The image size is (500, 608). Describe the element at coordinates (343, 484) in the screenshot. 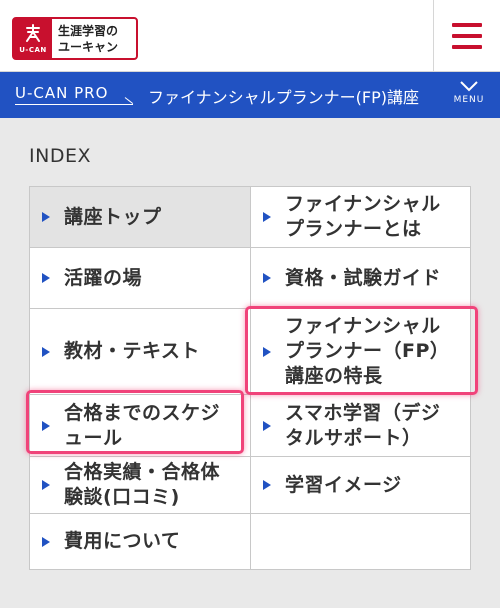

I see `index-item-label: 学習イメージ` at that location.